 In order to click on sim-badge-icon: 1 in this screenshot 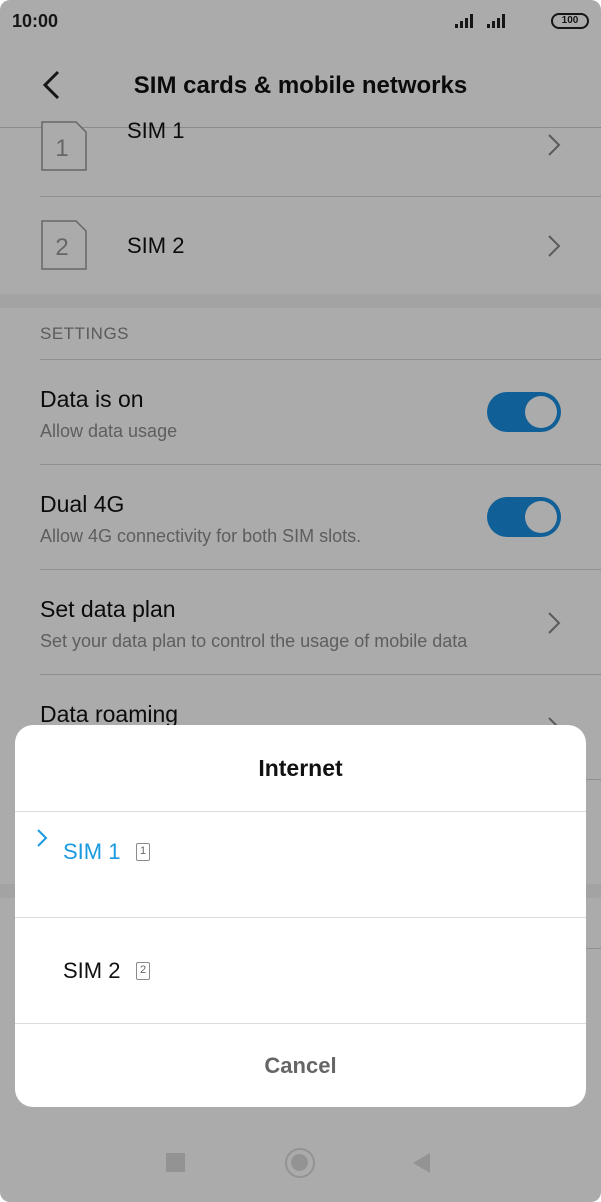, I will do `click(143, 852)`.